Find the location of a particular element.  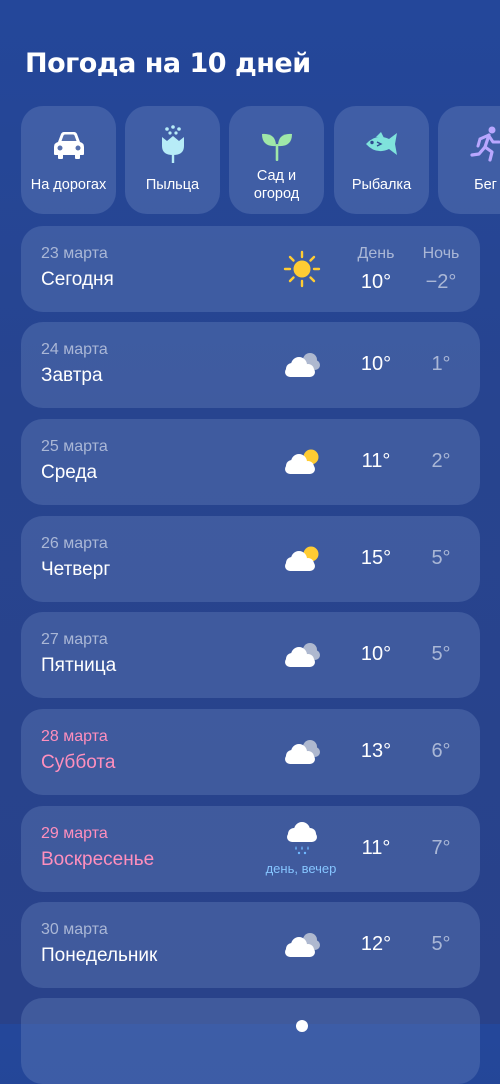

night-temperature: 1° is located at coordinates (441, 364).